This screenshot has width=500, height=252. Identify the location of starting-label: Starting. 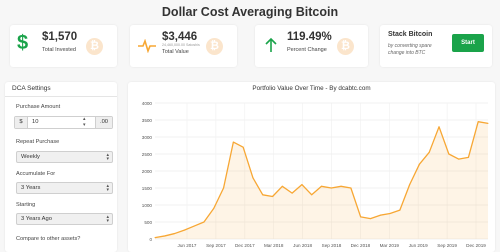
(26, 205).